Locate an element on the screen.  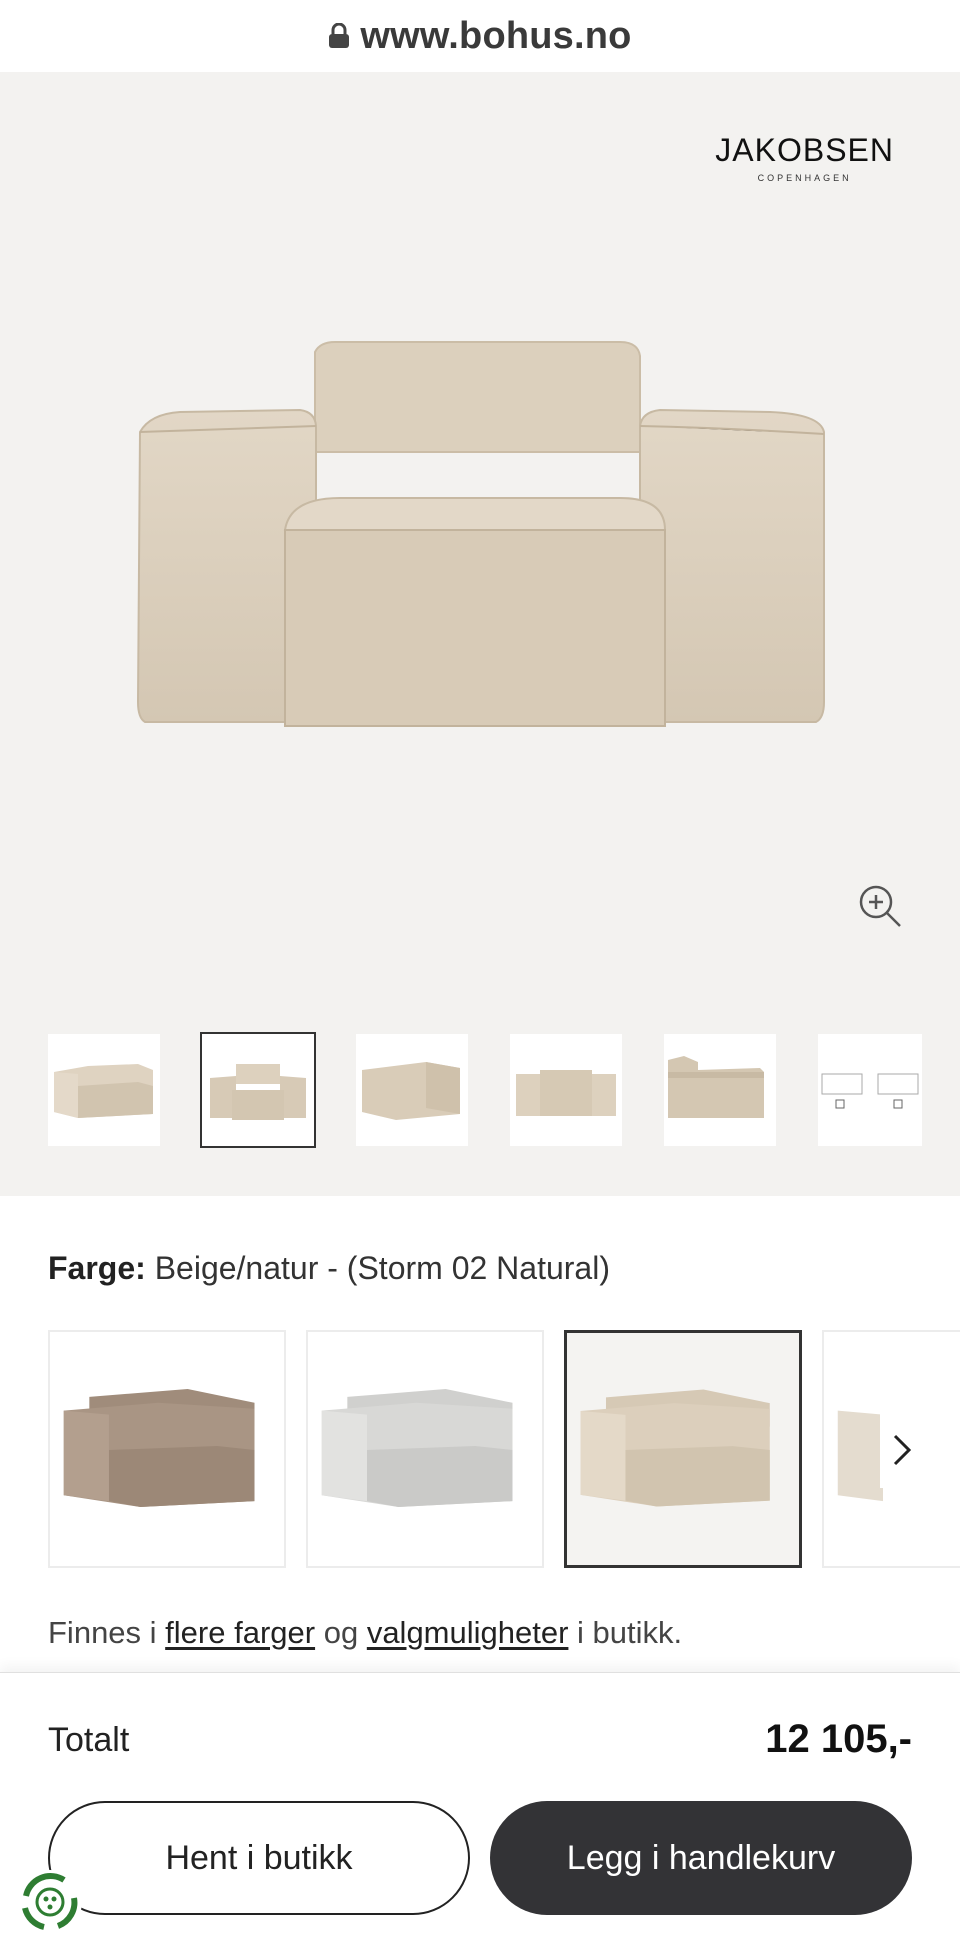
swatch-next-button is located at coordinates (903, 1450).